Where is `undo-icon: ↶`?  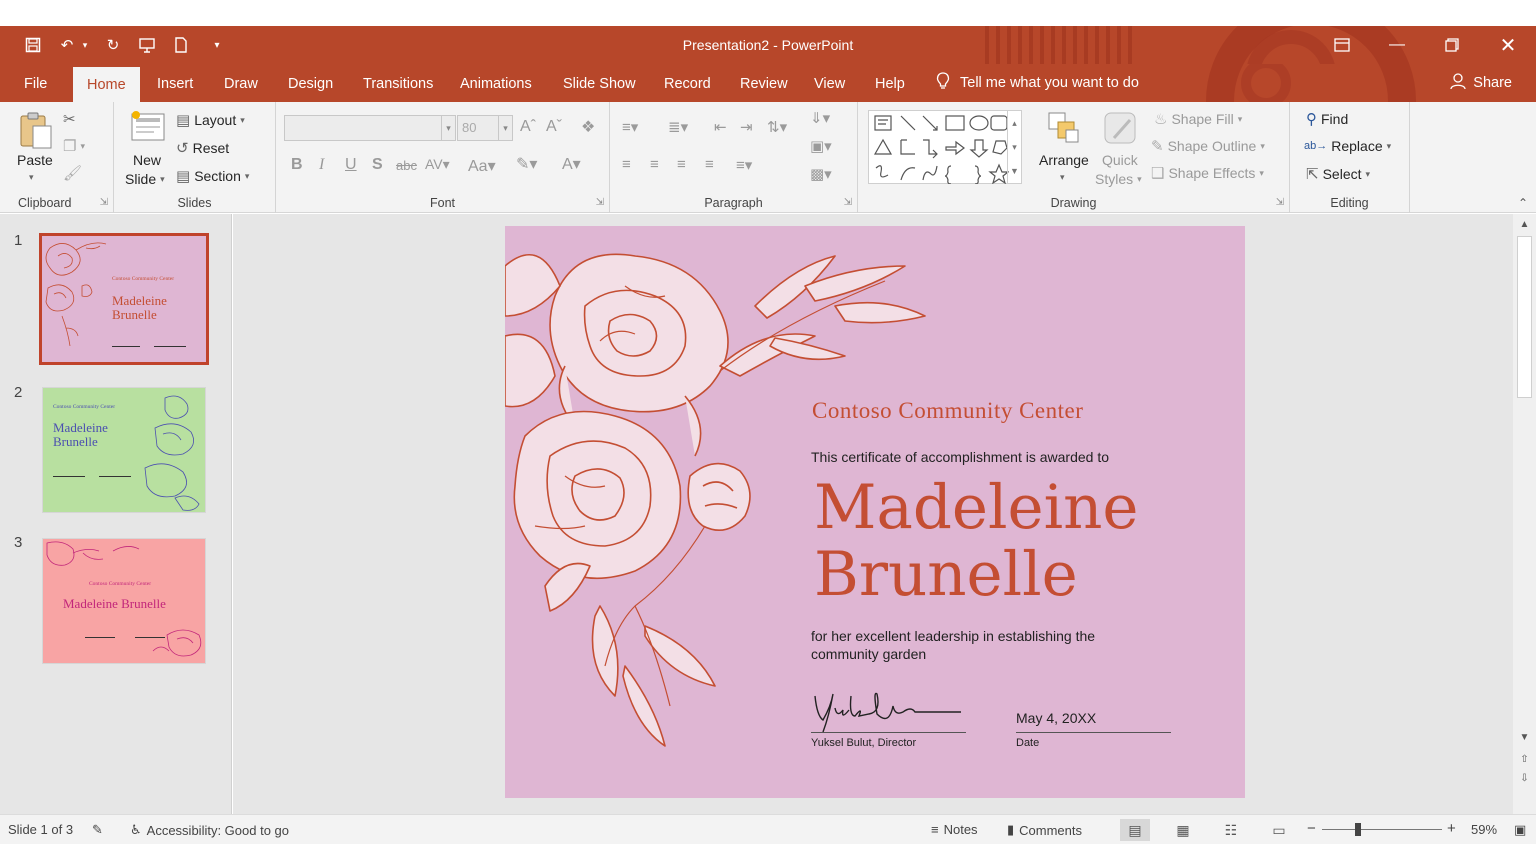 undo-icon: ↶ is located at coordinates (67, 45).